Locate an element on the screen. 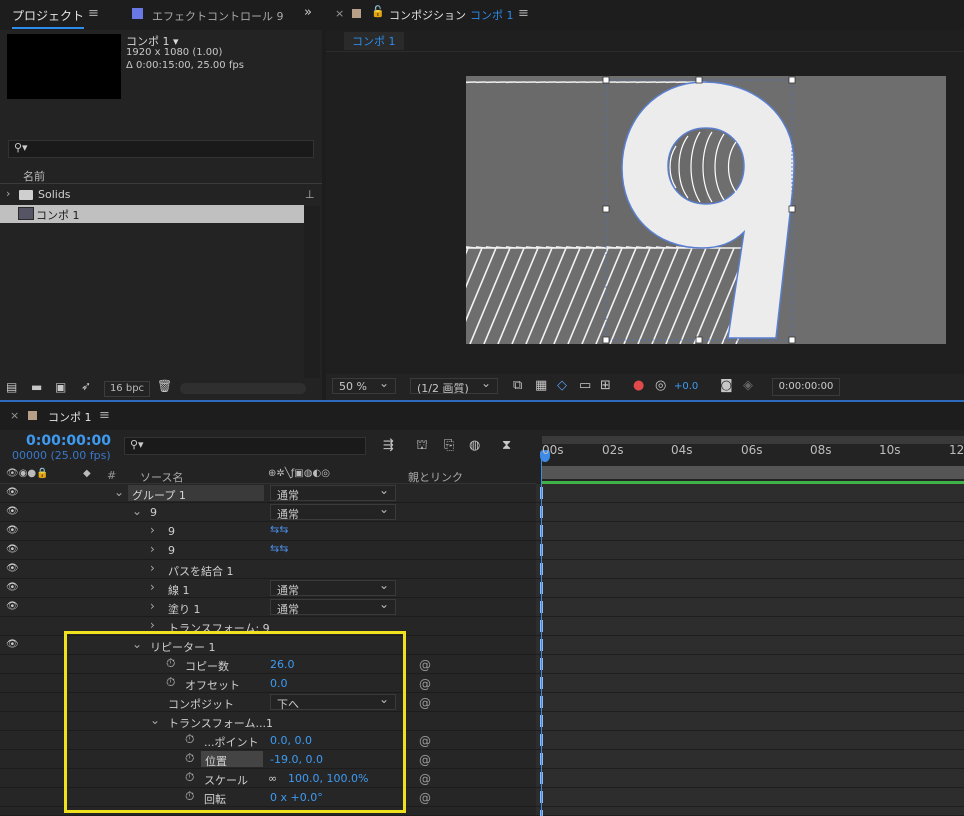 Image resolution: width=964 pixels, height=816 pixels. mask-visibility-icon: ◇ is located at coordinates (562, 385).